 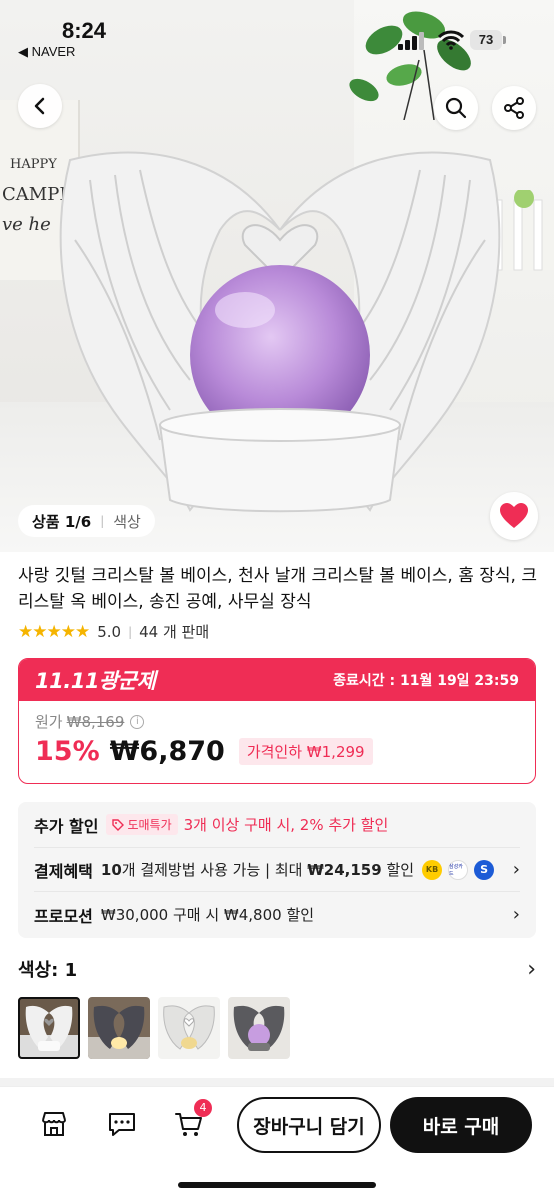 I want to click on signal-icon, so click(x=411, y=41).